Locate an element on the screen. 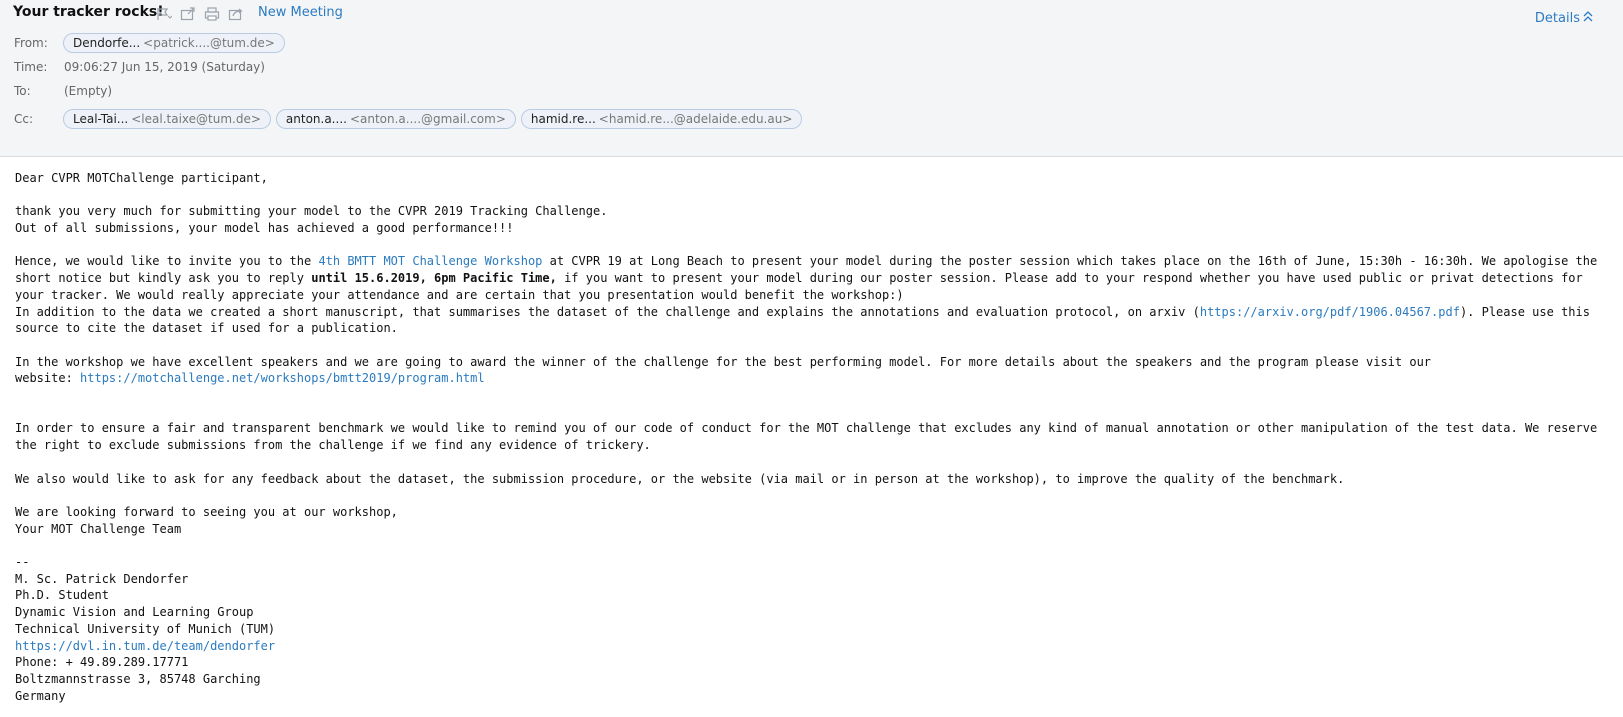  chevron-up-icon is located at coordinates (1588, 18).